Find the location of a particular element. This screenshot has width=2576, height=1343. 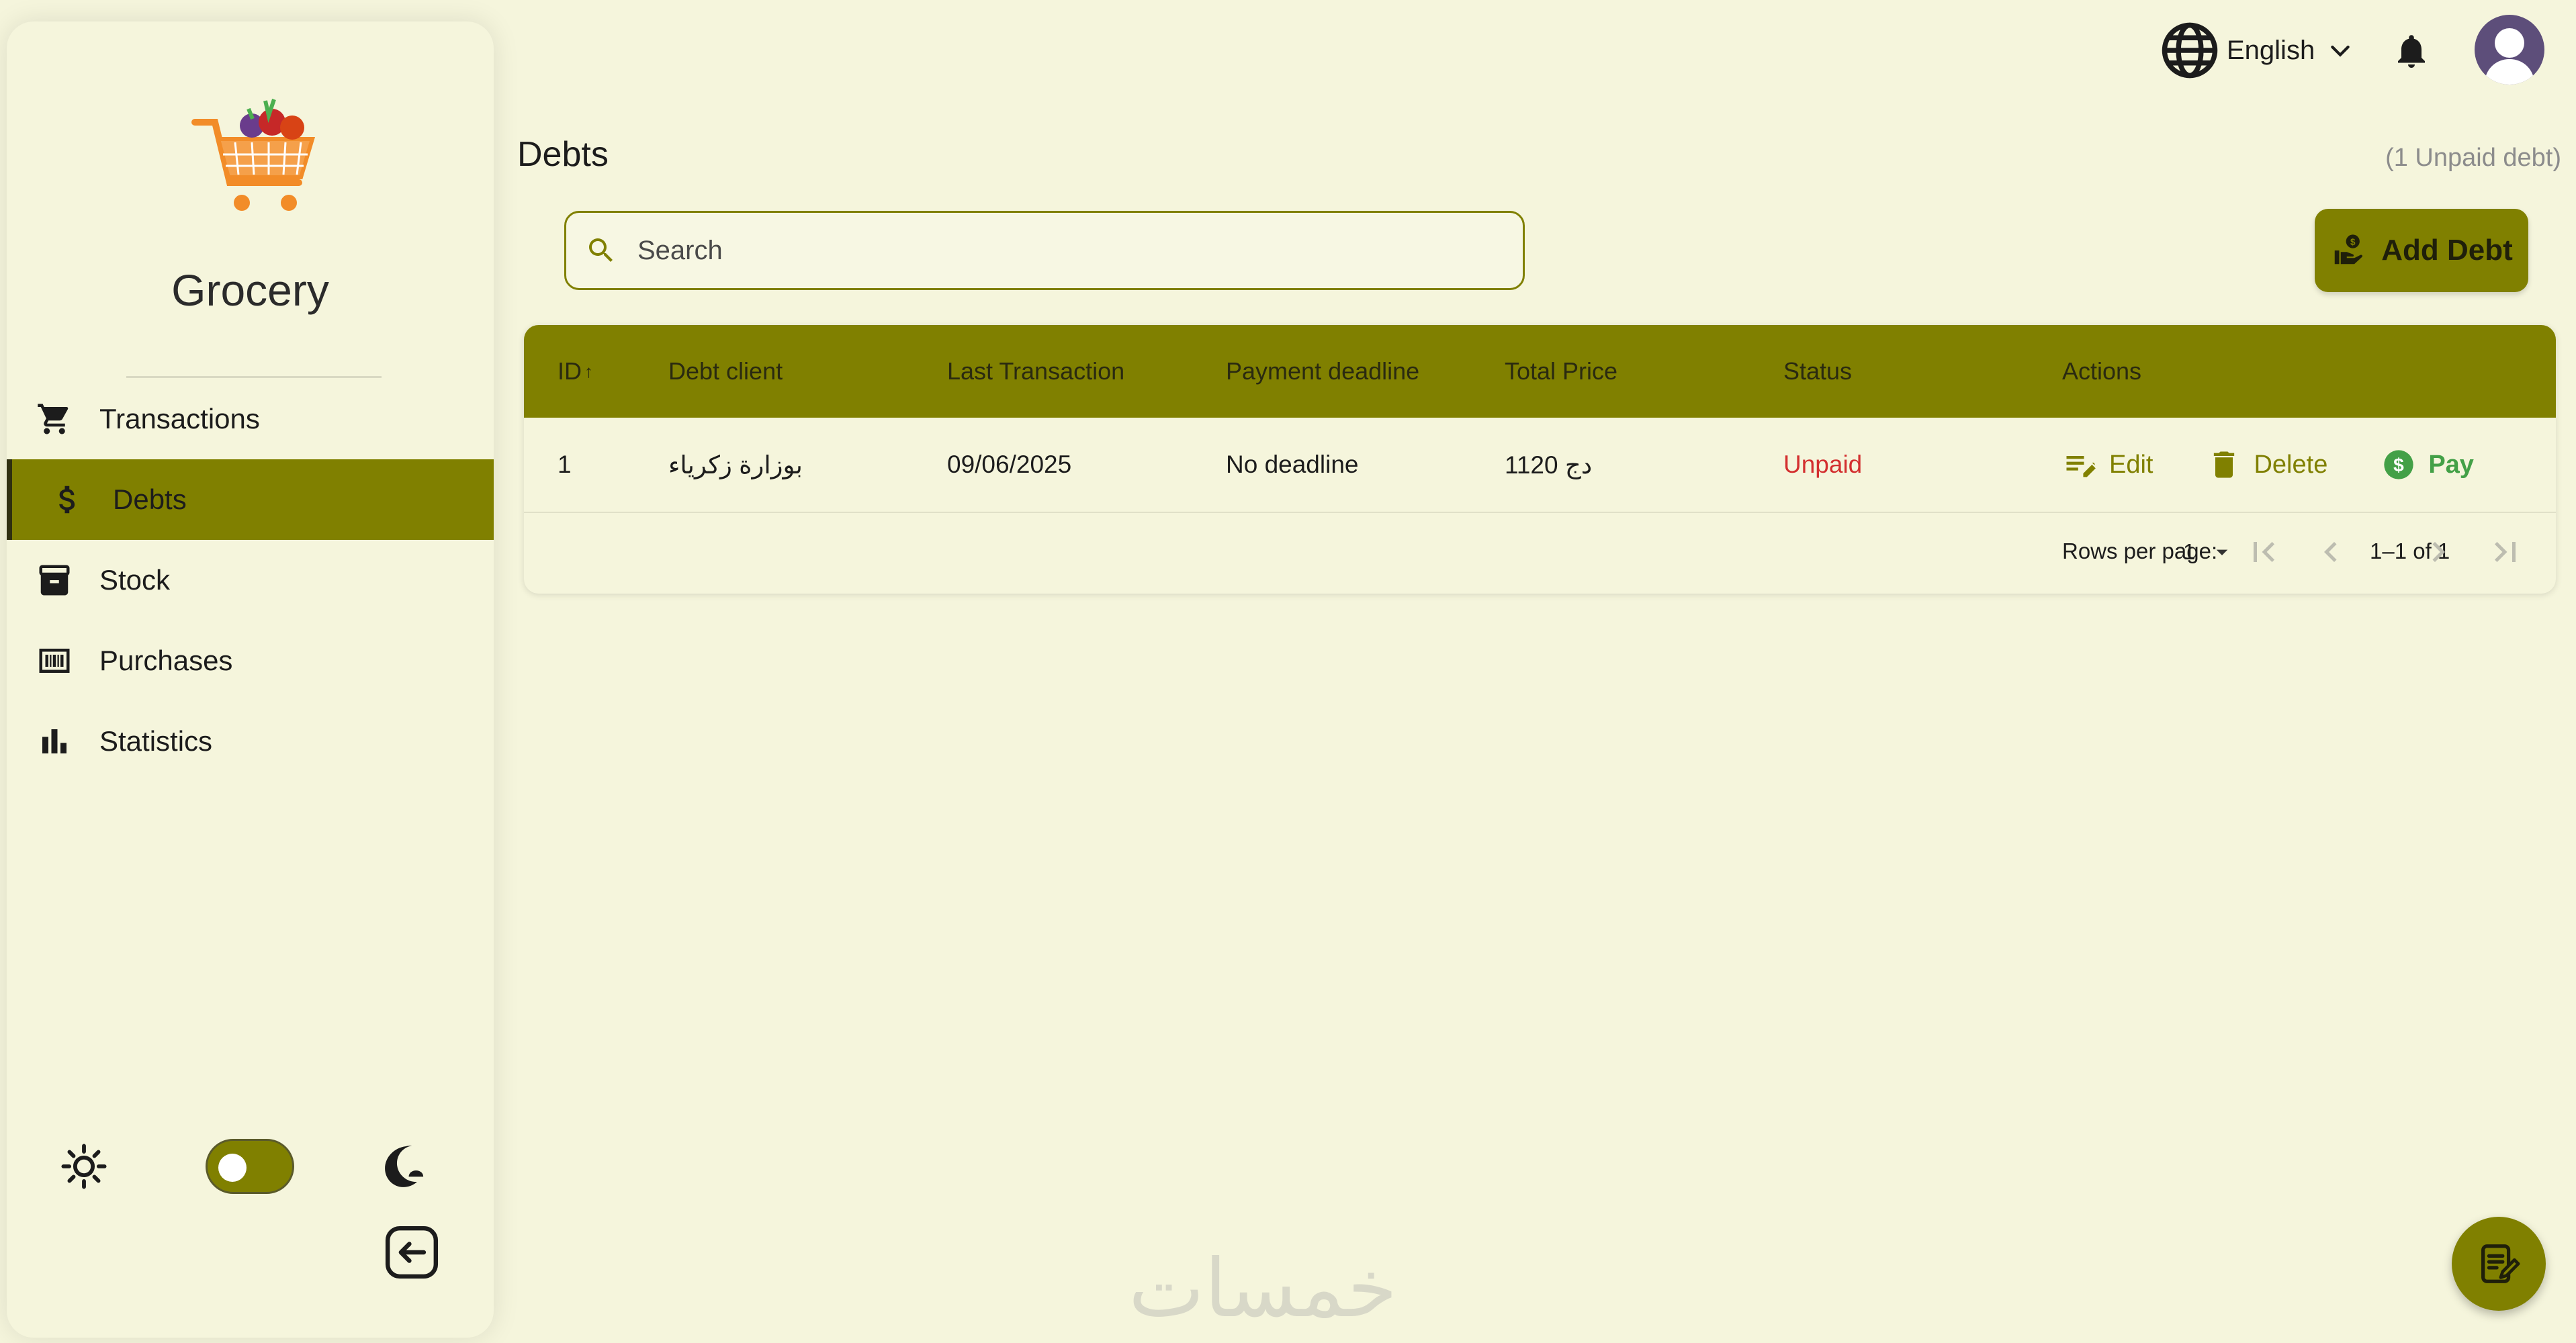

sidebar-item-transactions: Transactions is located at coordinates (251, 419).